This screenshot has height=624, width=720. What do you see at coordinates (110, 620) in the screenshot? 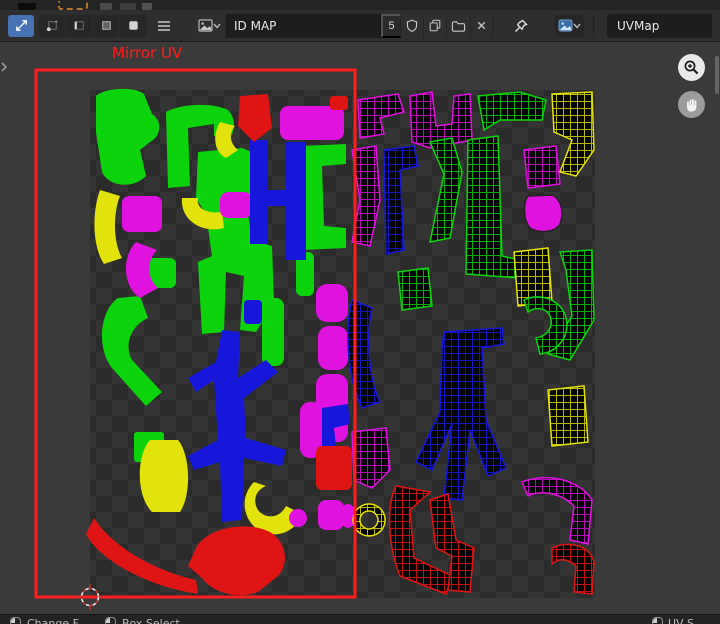
I see `mouse-drag-icon` at bounding box center [110, 620].